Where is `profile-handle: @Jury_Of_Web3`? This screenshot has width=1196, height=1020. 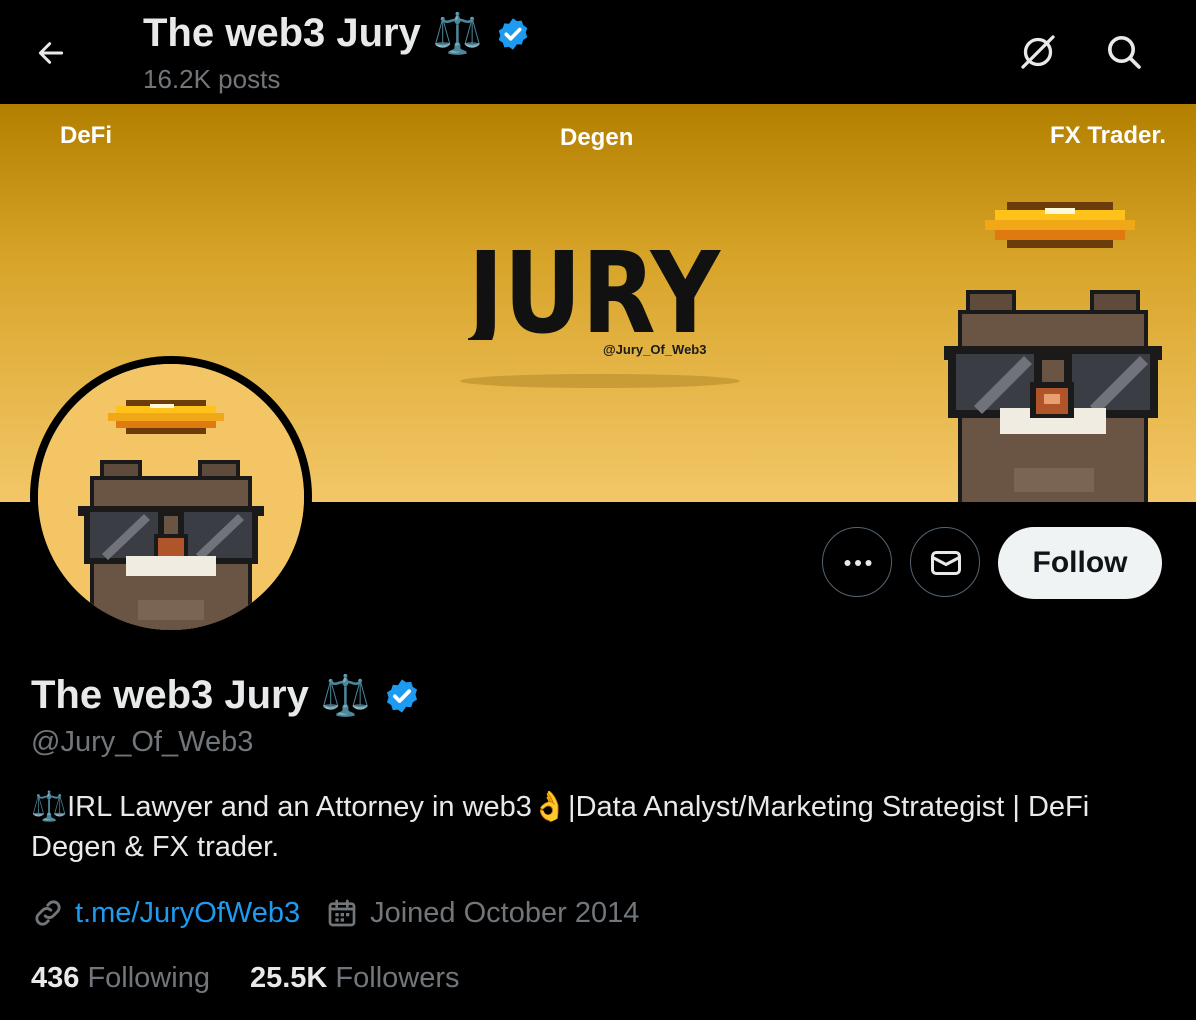 profile-handle: @Jury_Of_Web3 is located at coordinates (142, 742).